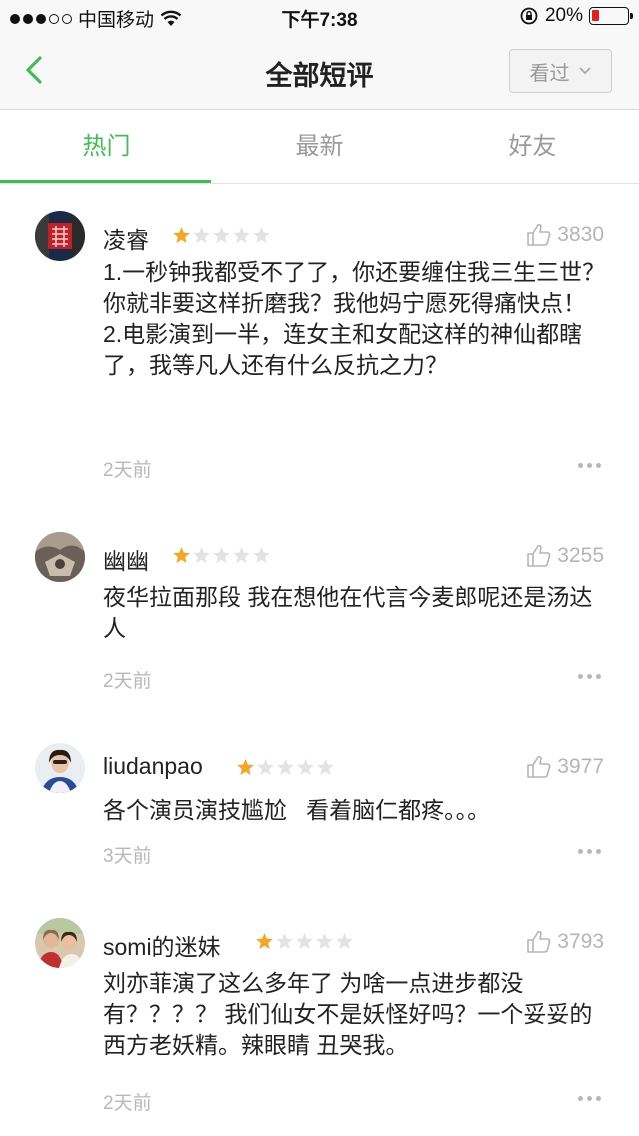 The image size is (639, 1136). Describe the element at coordinates (532, 146) in the screenshot. I see `tab-friends: 好友` at that location.